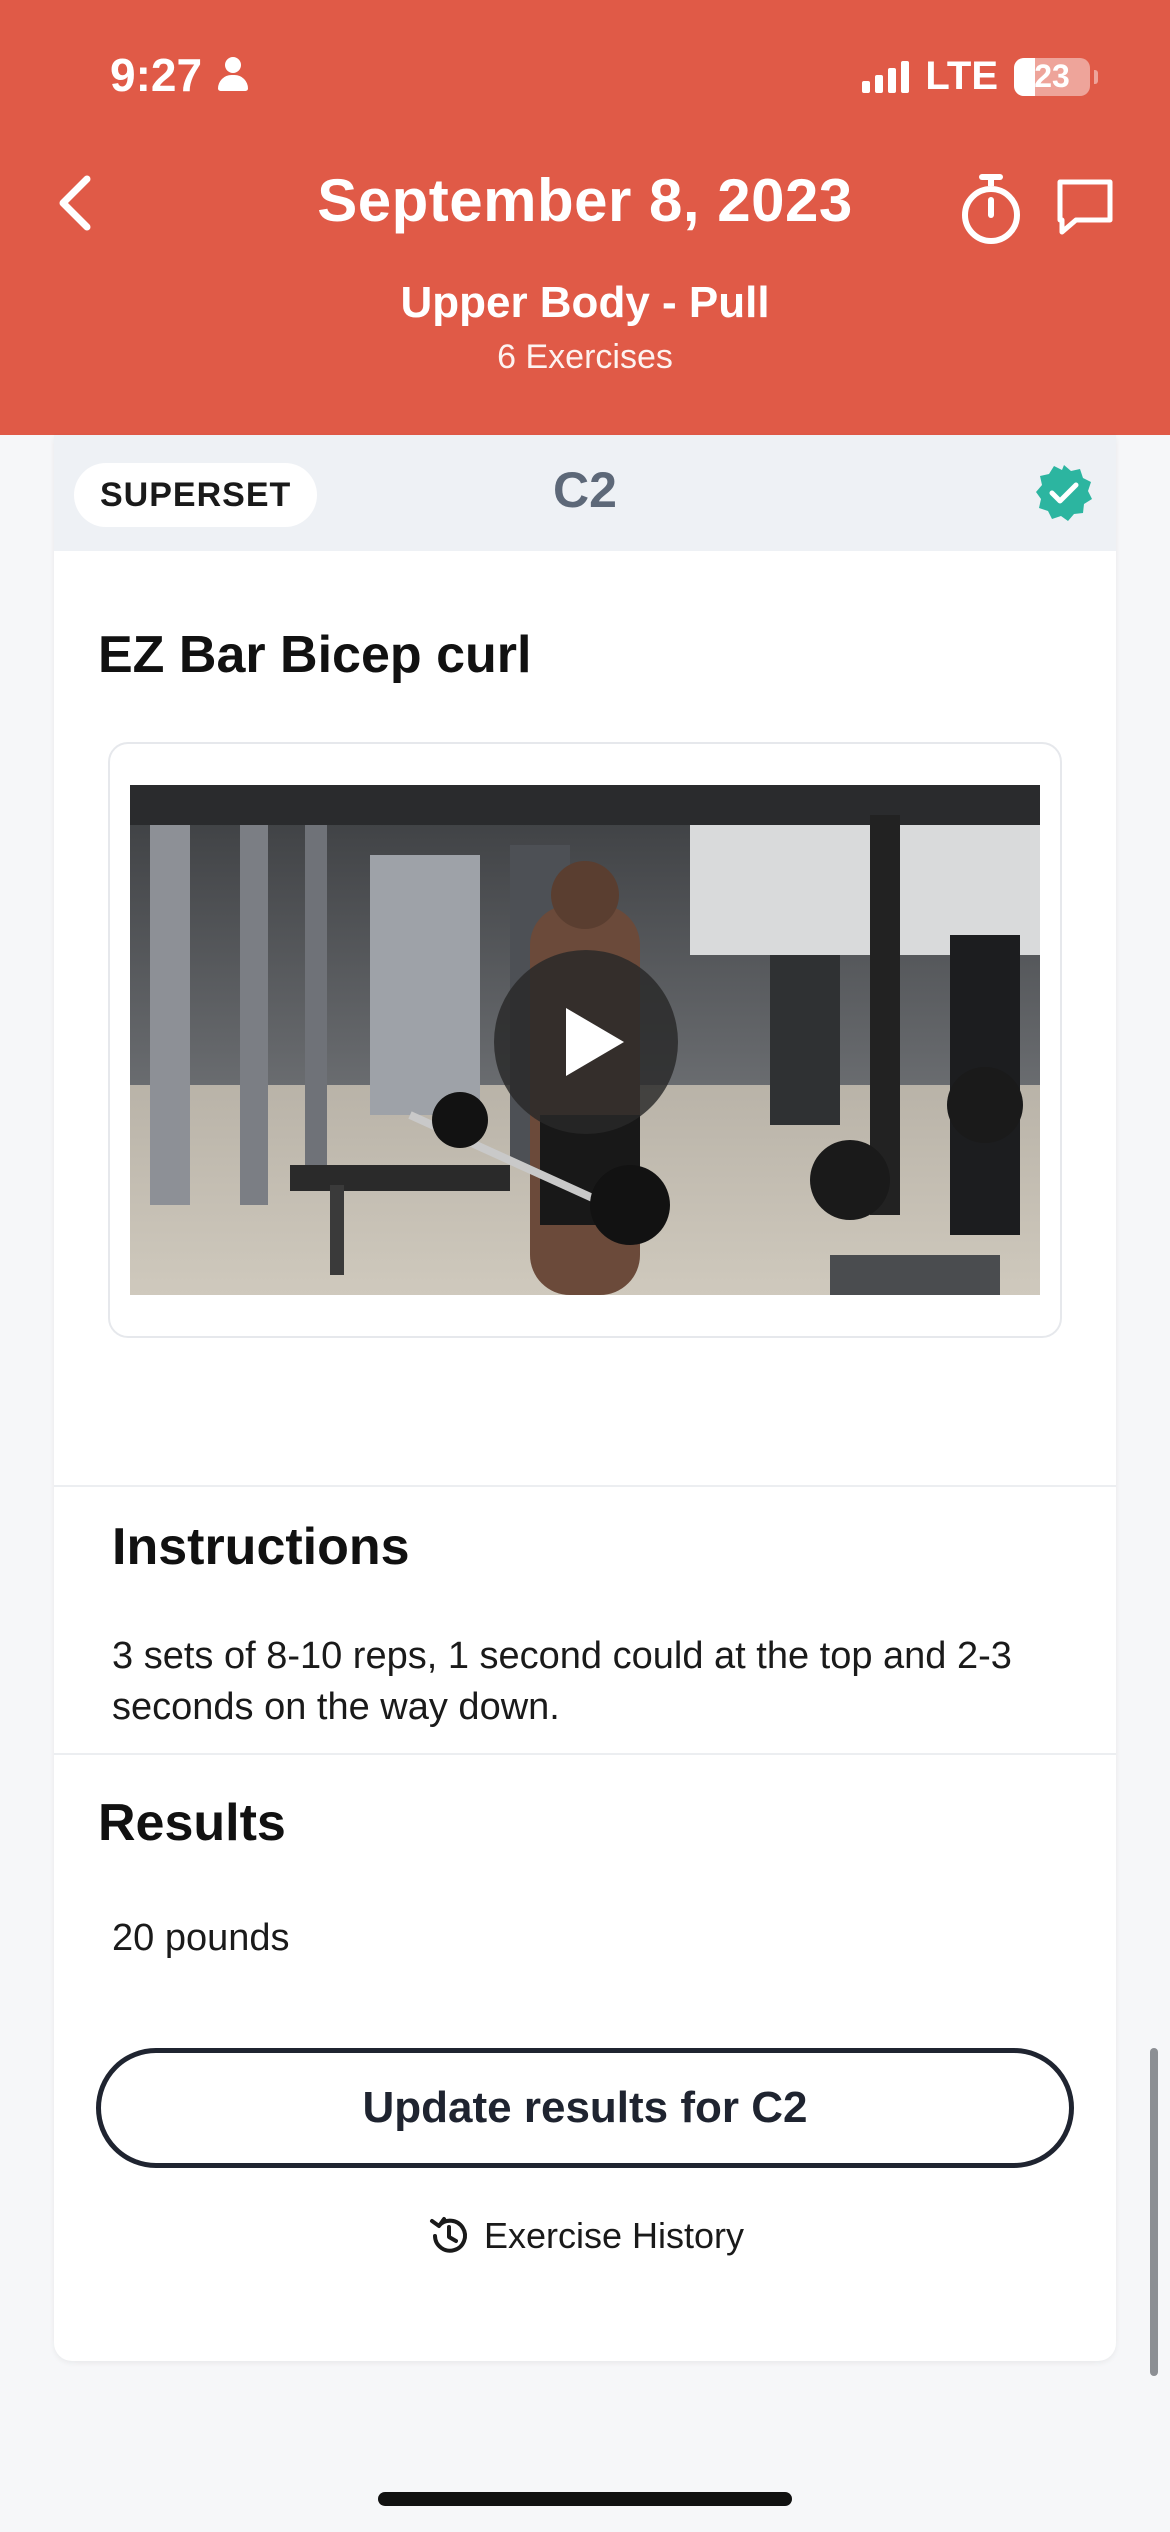 This screenshot has width=1170, height=2532. Describe the element at coordinates (192, 1823) in the screenshot. I see `results-title: Results` at that location.